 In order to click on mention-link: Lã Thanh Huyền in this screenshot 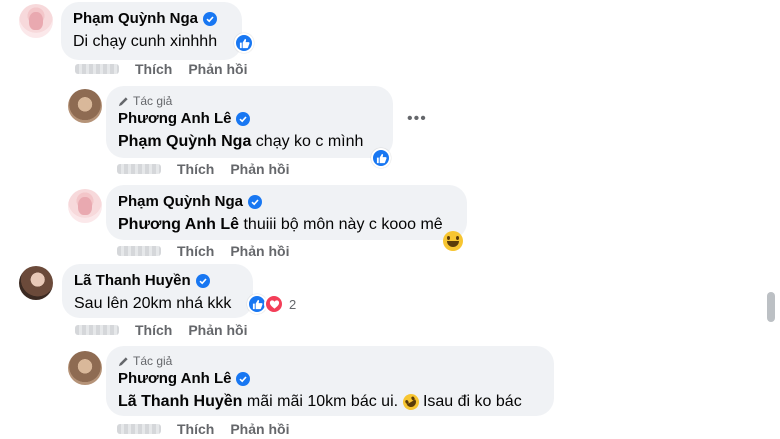, I will do `click(180, 401)`.